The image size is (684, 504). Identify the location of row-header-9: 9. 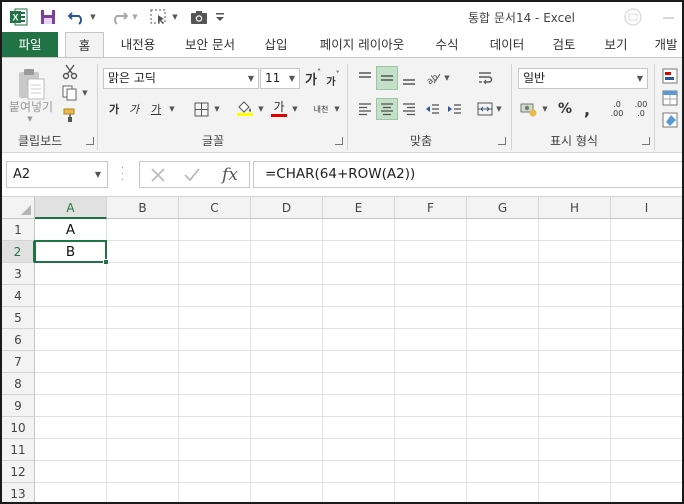
(18, 406).